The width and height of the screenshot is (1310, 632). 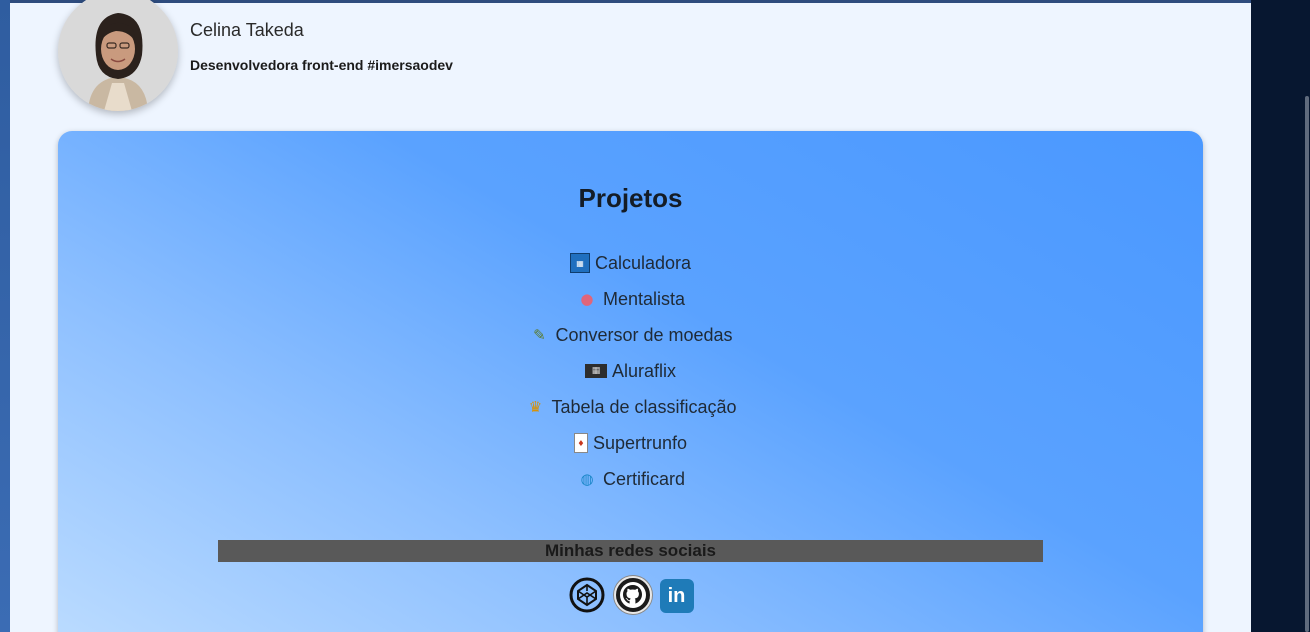 I want to click on project-link-mentalista: ● Mentalista, so click(x=630, y=299).